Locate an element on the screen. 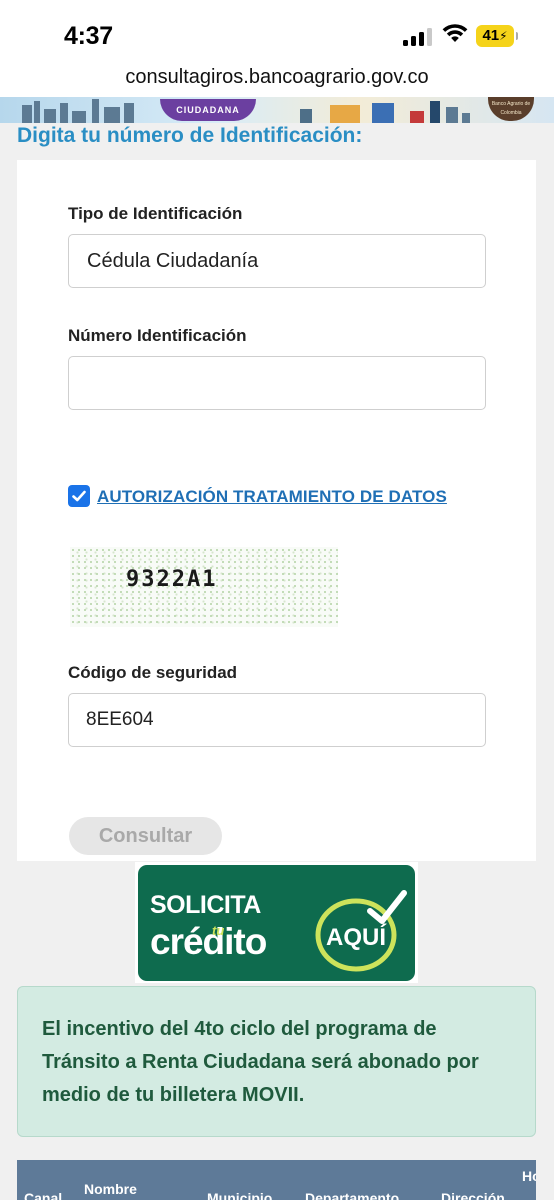 Image resolution: width=554 pixels, height=1200 pixels. credit-promo-ad: SOLICITA crédito tu AQUÍ is located at coordinates (276, 922).